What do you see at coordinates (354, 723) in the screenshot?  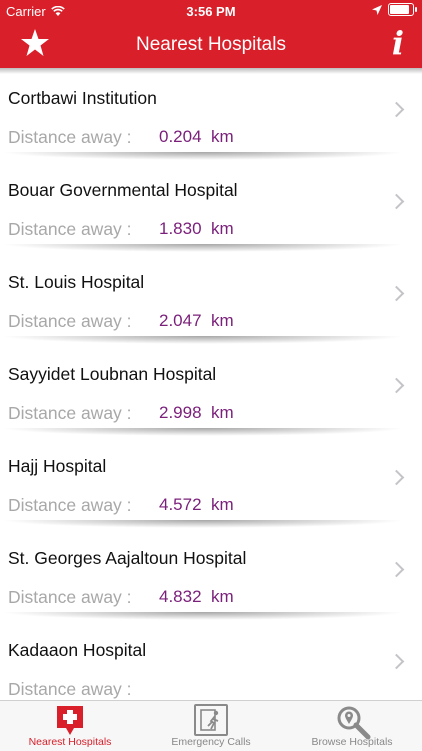 I see `magnifier-location-icon` at bounding box center [354, 723].